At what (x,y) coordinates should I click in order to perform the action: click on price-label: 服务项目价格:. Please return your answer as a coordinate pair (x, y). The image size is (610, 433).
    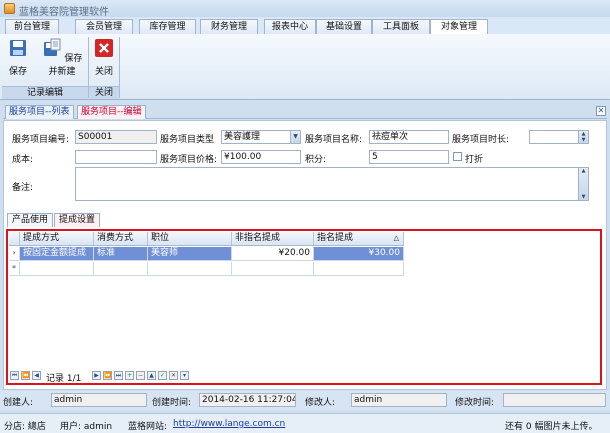
    Looking at the image, I should click on (189, 160).